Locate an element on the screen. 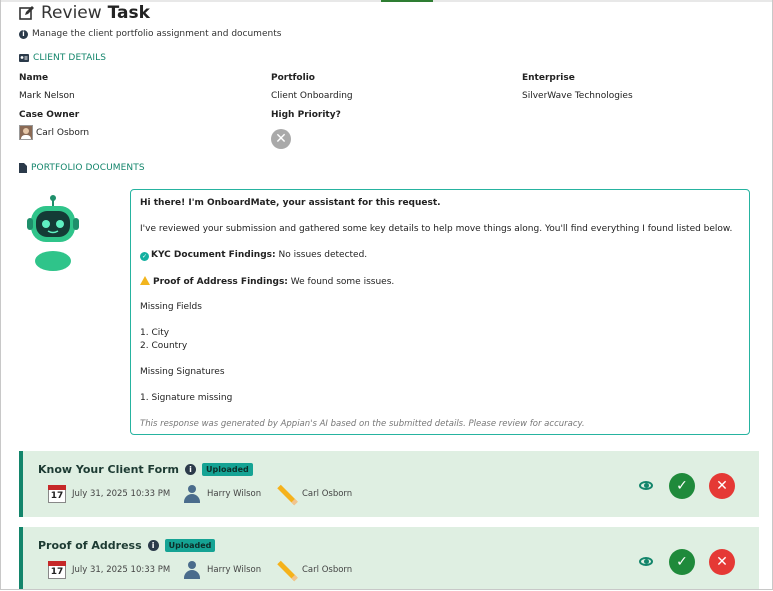  portfolio-documents-label-text: PORTFOLIO DOCUMENTS is located at coordinates (88, 168).